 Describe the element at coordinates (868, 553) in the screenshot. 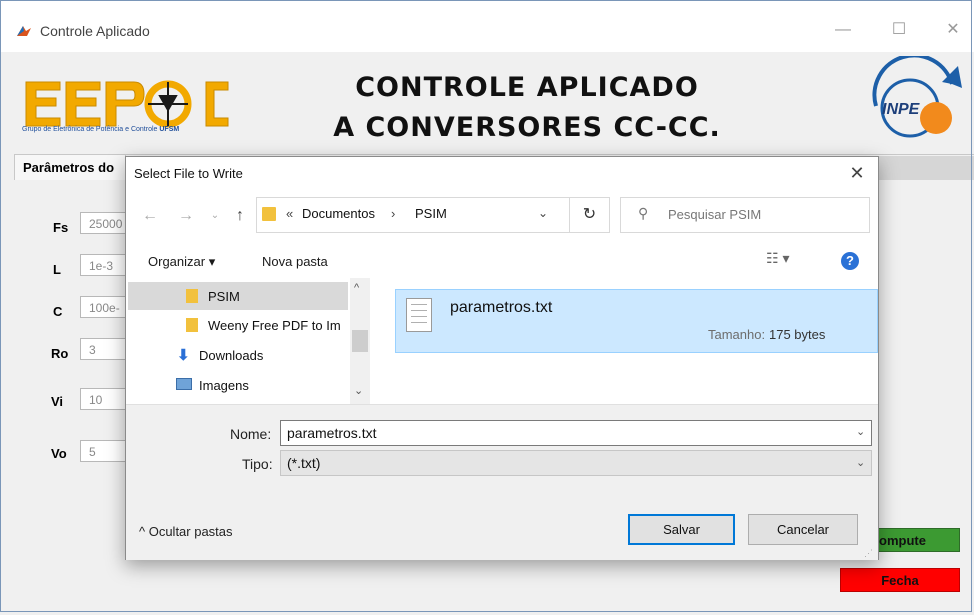

I see `resize-grip-icon: ⋰` at that location.